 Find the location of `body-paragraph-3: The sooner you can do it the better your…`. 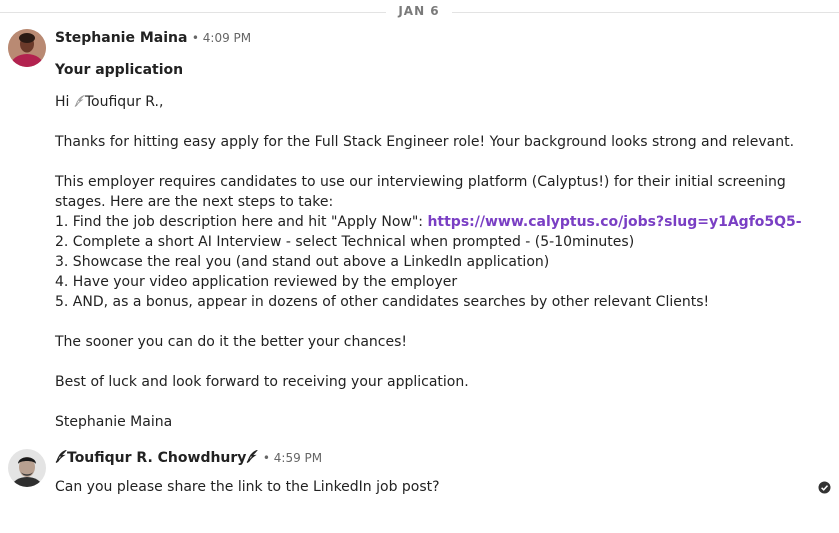

body-paragraph-3: The sooner you can do it the better your… is located at coordinates (231, 342).